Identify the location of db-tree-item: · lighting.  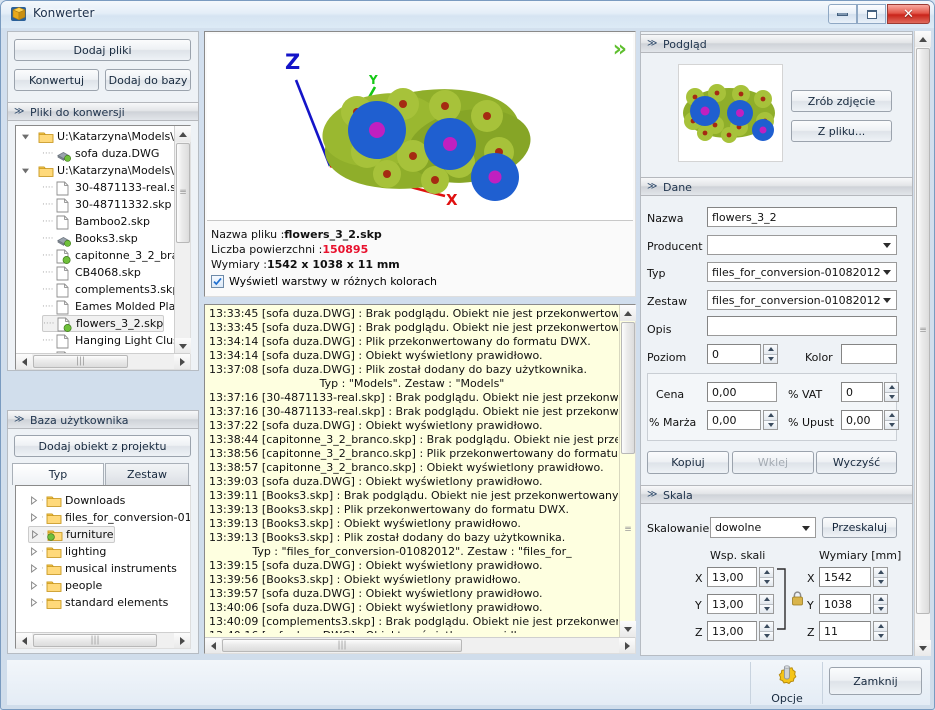
(67, 551).